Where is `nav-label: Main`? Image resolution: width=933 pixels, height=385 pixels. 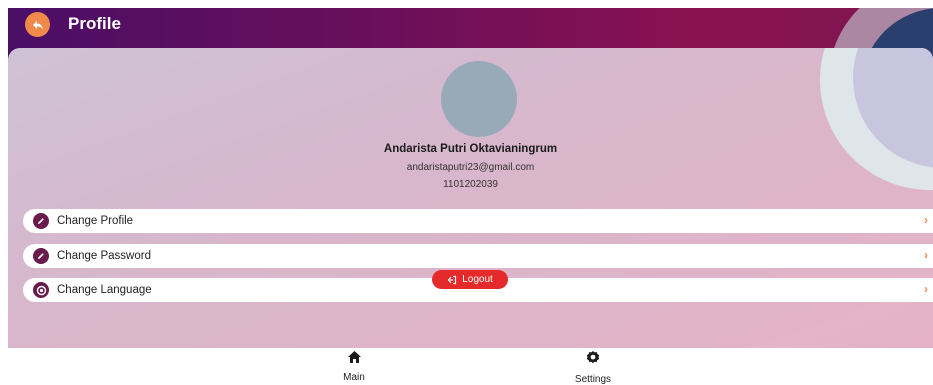
nav-label: Main is located at coordinates (354, 377).